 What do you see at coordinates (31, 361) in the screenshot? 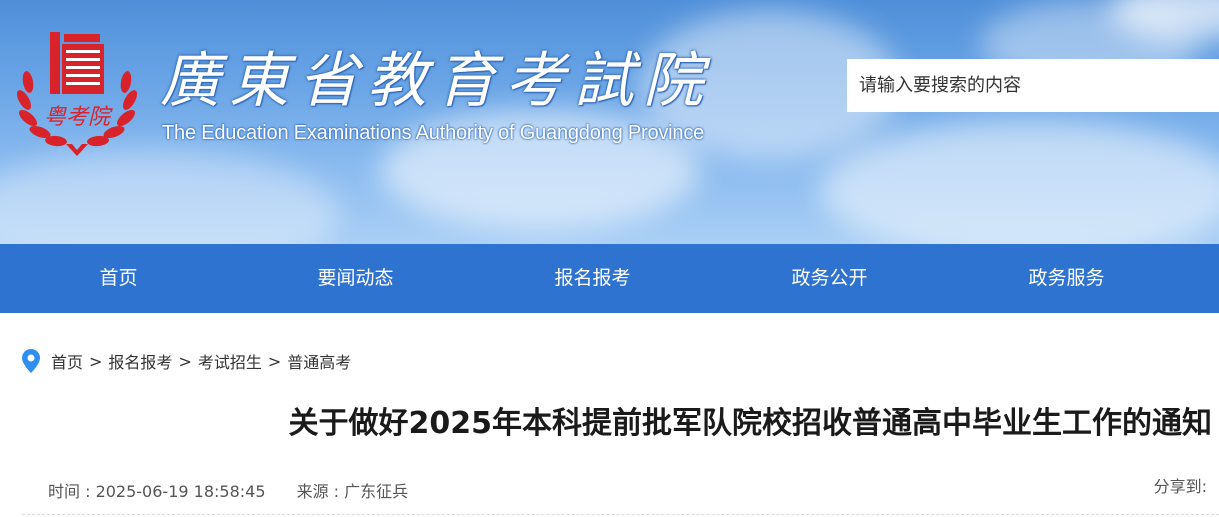
I see `location-pin-icon` at bounding box center [31, 361].